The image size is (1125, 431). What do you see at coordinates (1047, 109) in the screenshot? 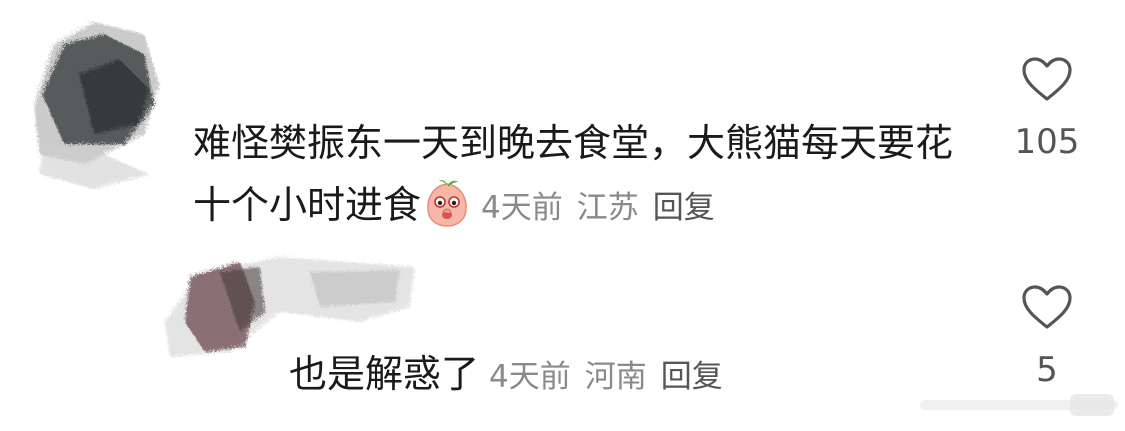
I see `comment-like-area: 105` at bounding box center [1047, 109].